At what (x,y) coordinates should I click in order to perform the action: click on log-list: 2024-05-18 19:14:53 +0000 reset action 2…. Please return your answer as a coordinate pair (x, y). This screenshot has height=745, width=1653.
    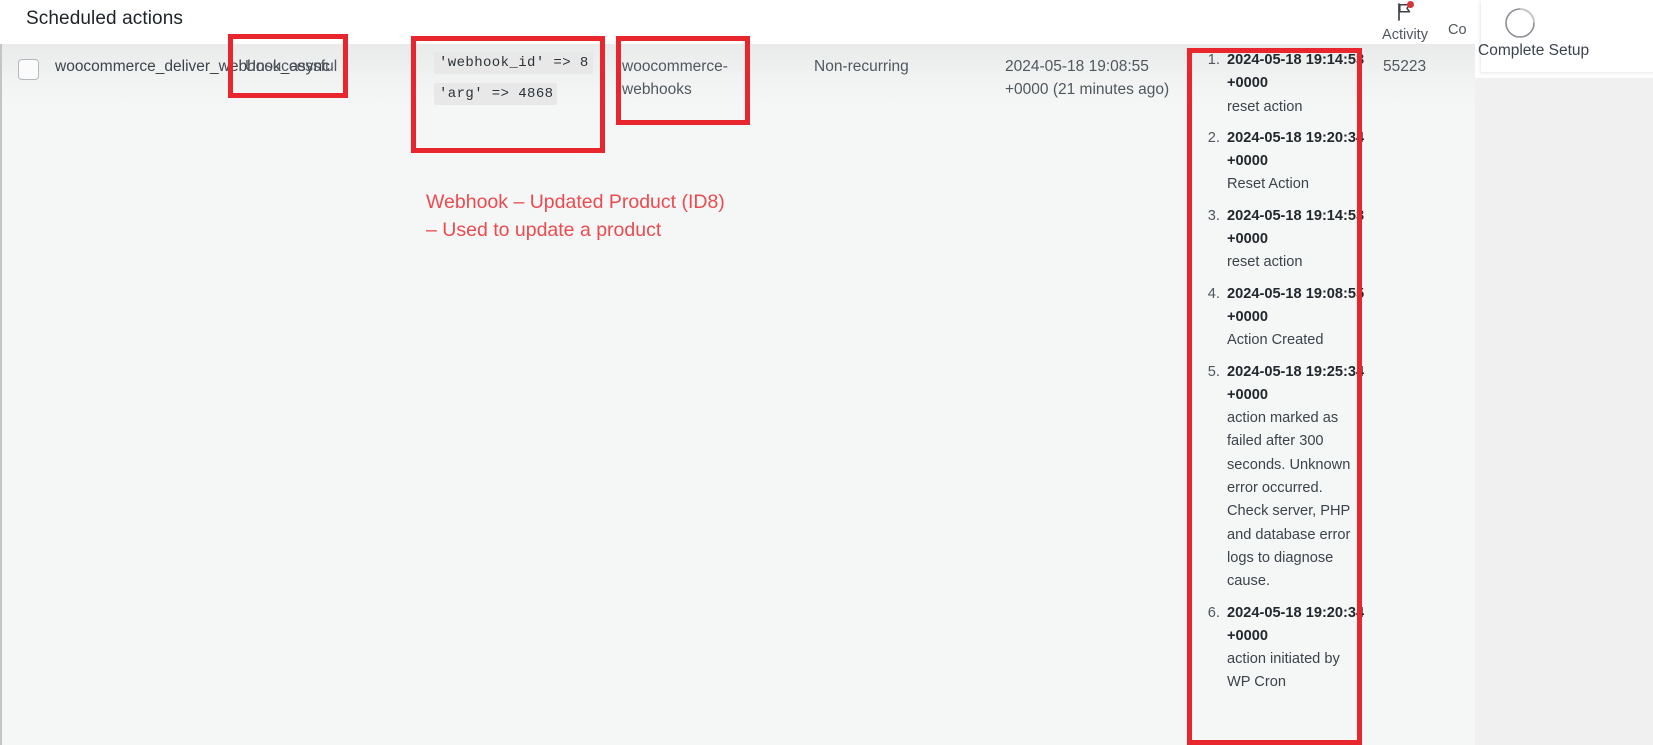
    Looking at the image, I should click on (1284, 372).